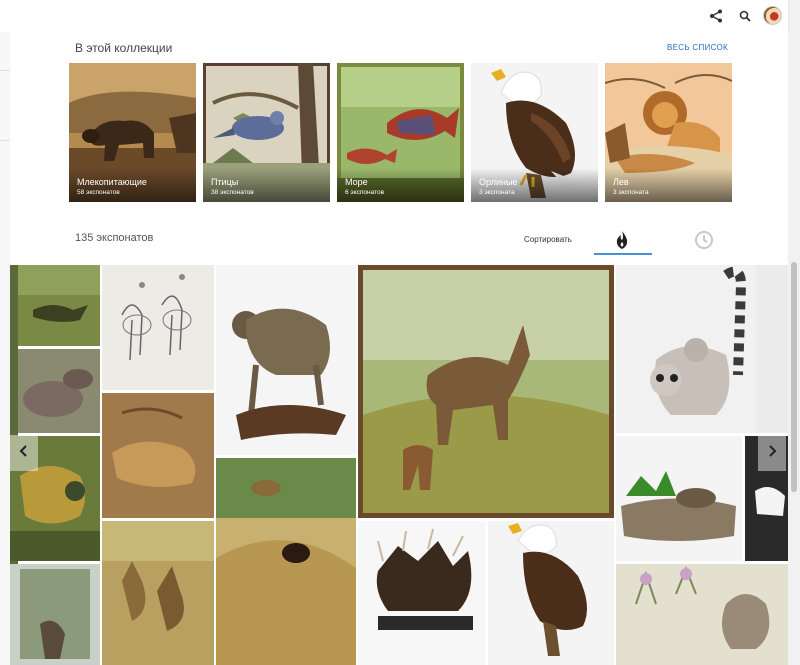  What do you see at coordinates (232, 192) in the screenshot?
I see `tile-count: 38 экспонатов` at bounding box center [232, 192].